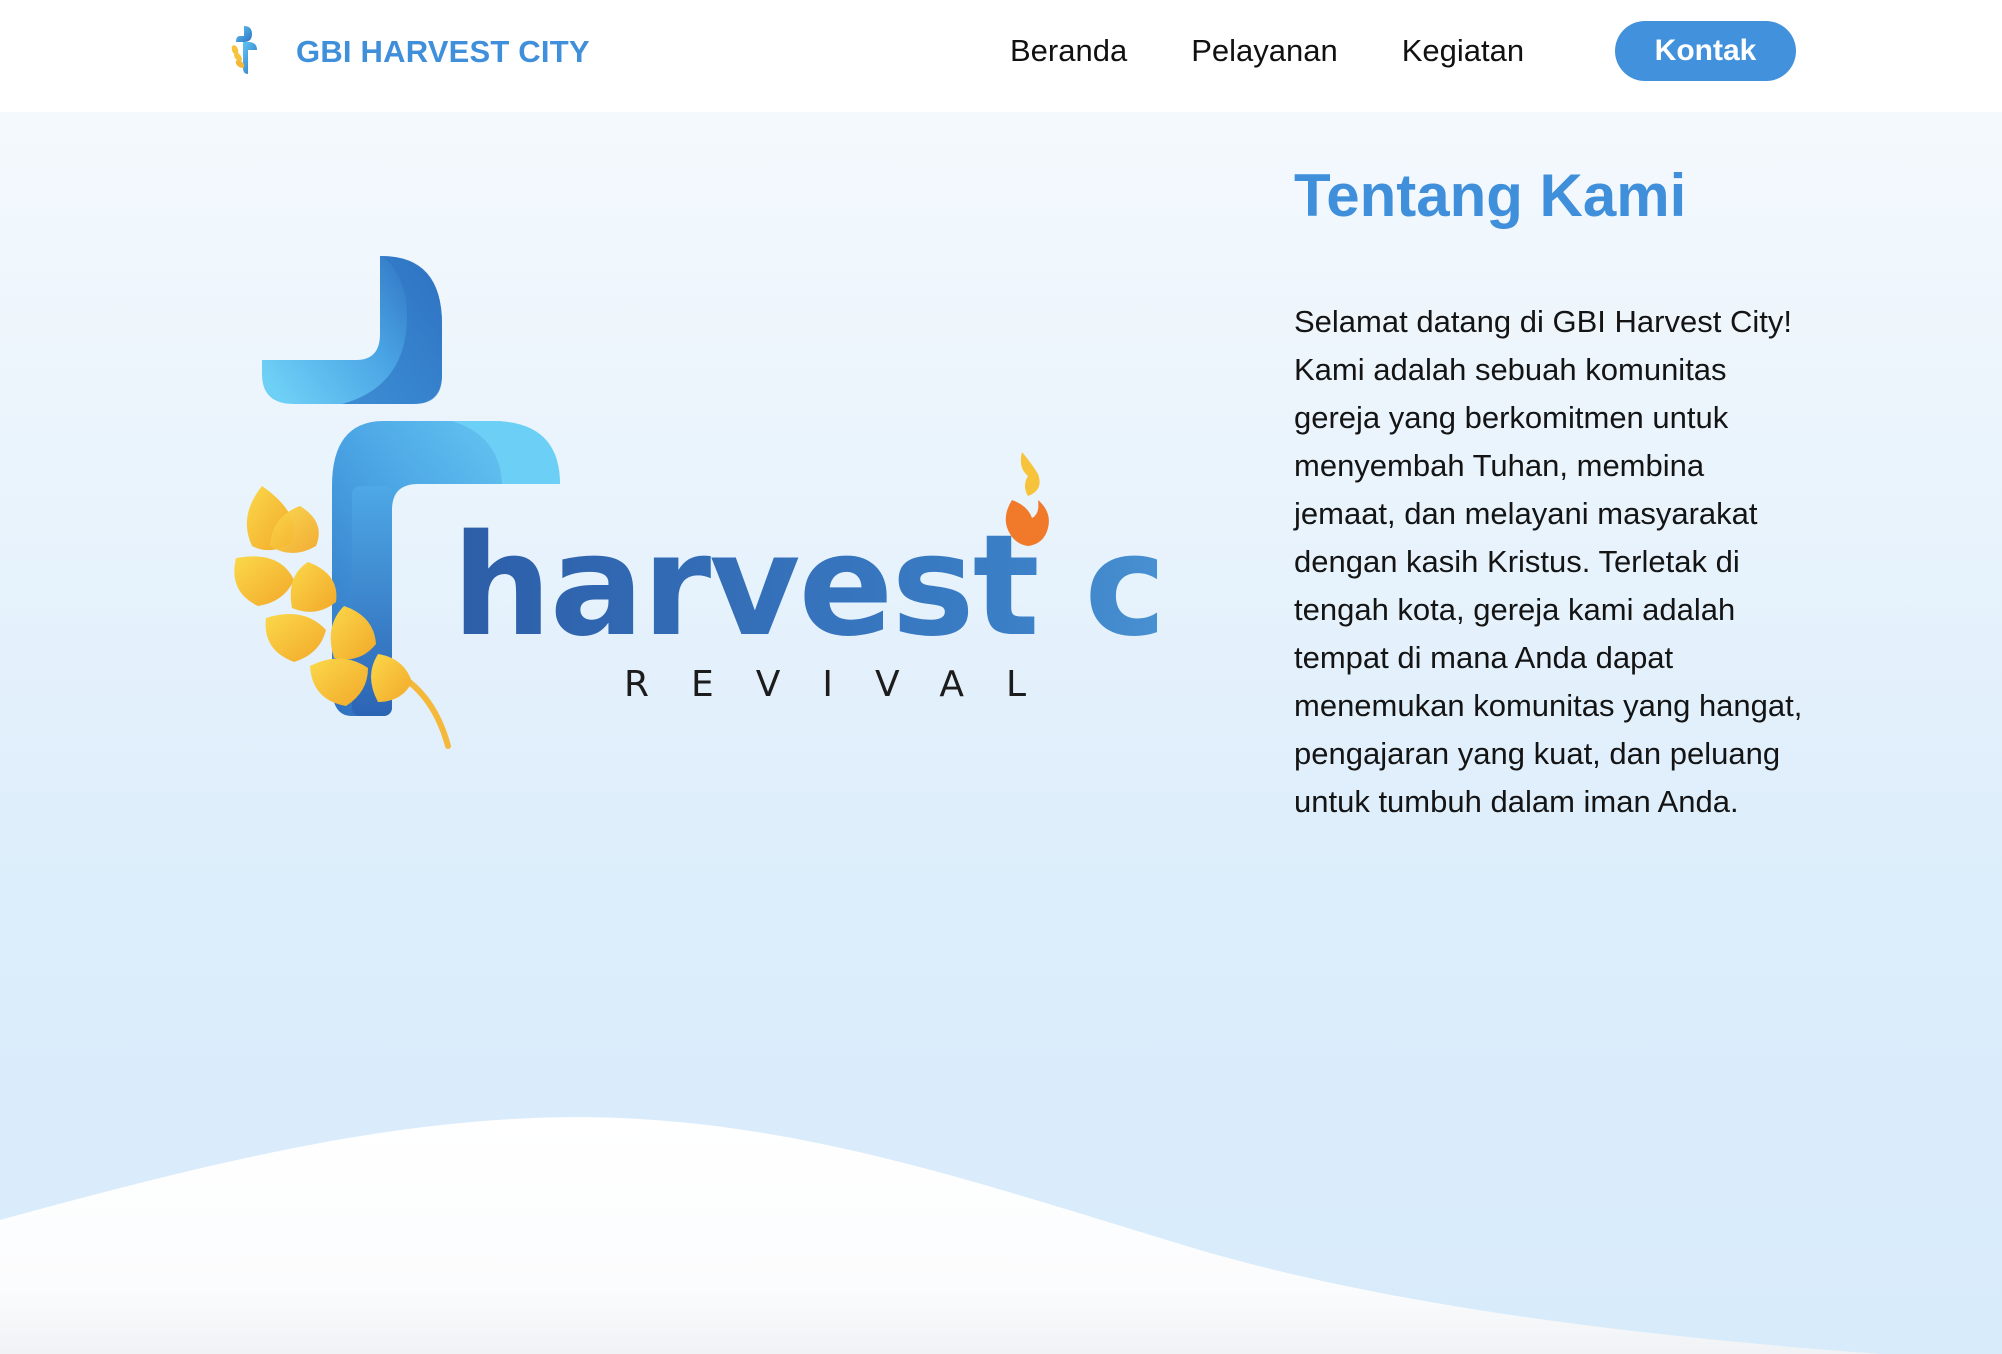 The image size is (2002, 1354). What do you see at coordinates (244, 50) in the screenshot?
I see `cross-wheat-logo-icon` at bounding box center [244, 50].